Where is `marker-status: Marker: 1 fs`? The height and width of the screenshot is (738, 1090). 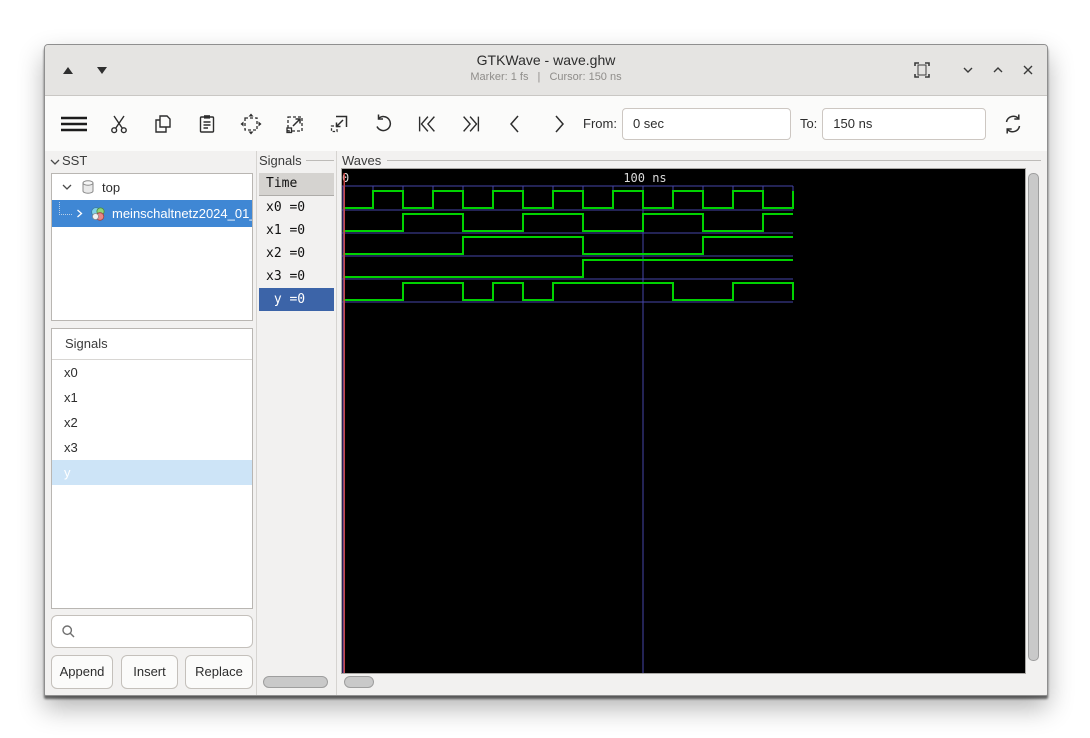
marker-status: Marker: 1 fs is located at coordinates (499, 77).